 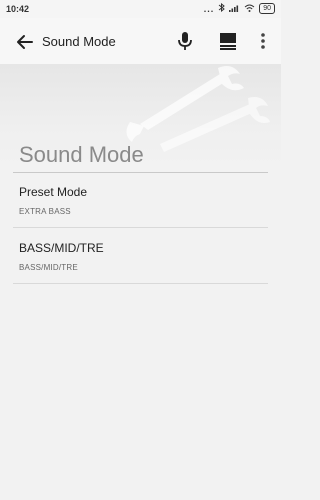 I want to click on more-vertical-icon, so click(x=263, y=41).